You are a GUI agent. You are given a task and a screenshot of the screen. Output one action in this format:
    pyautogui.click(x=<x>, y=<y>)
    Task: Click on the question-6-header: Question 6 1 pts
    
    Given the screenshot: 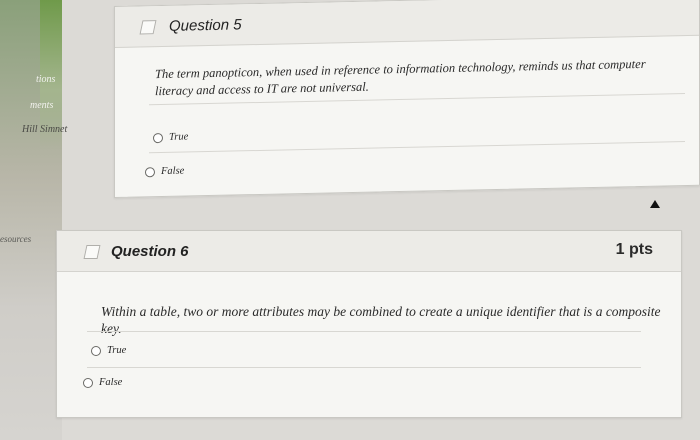 What is the action you would take?
    pyautogui.click(x=369, y=251)
    